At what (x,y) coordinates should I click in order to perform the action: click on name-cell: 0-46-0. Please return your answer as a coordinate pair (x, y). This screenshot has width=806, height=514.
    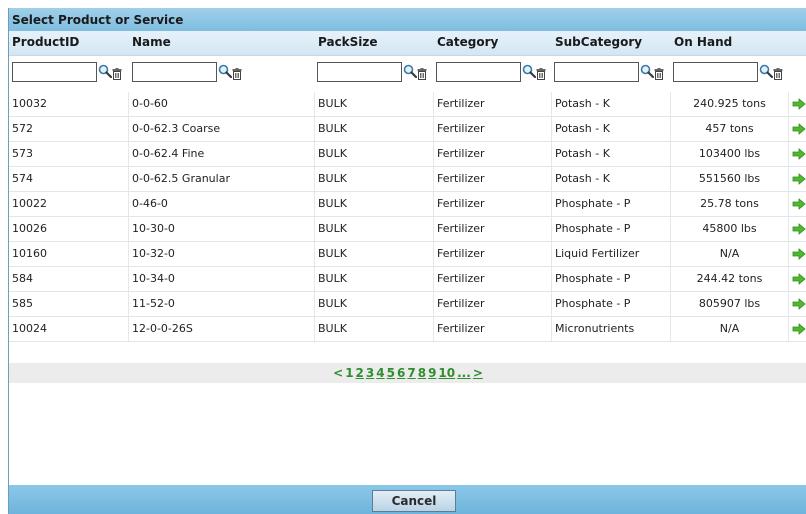
    Looking at the image, I should click on (222, 204).